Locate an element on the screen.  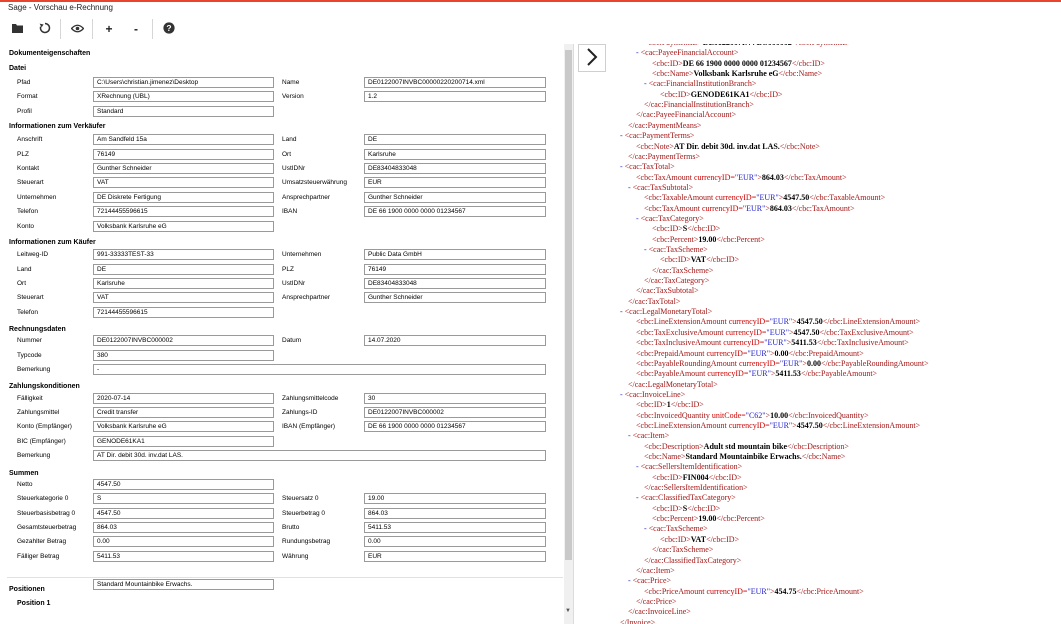
help-button: ? is located at coordinates (169, 29).